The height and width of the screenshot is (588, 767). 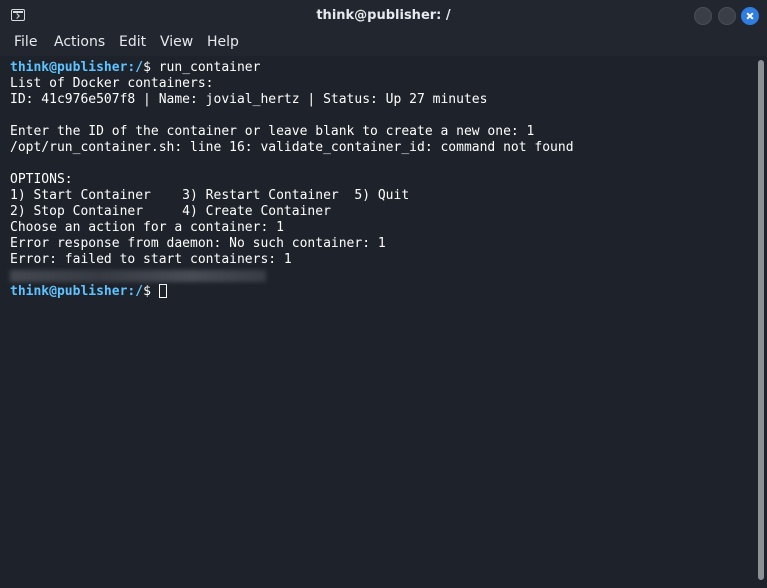 I want to click on prompt-line: think@publisher:/$, so click(x=88, y=291).